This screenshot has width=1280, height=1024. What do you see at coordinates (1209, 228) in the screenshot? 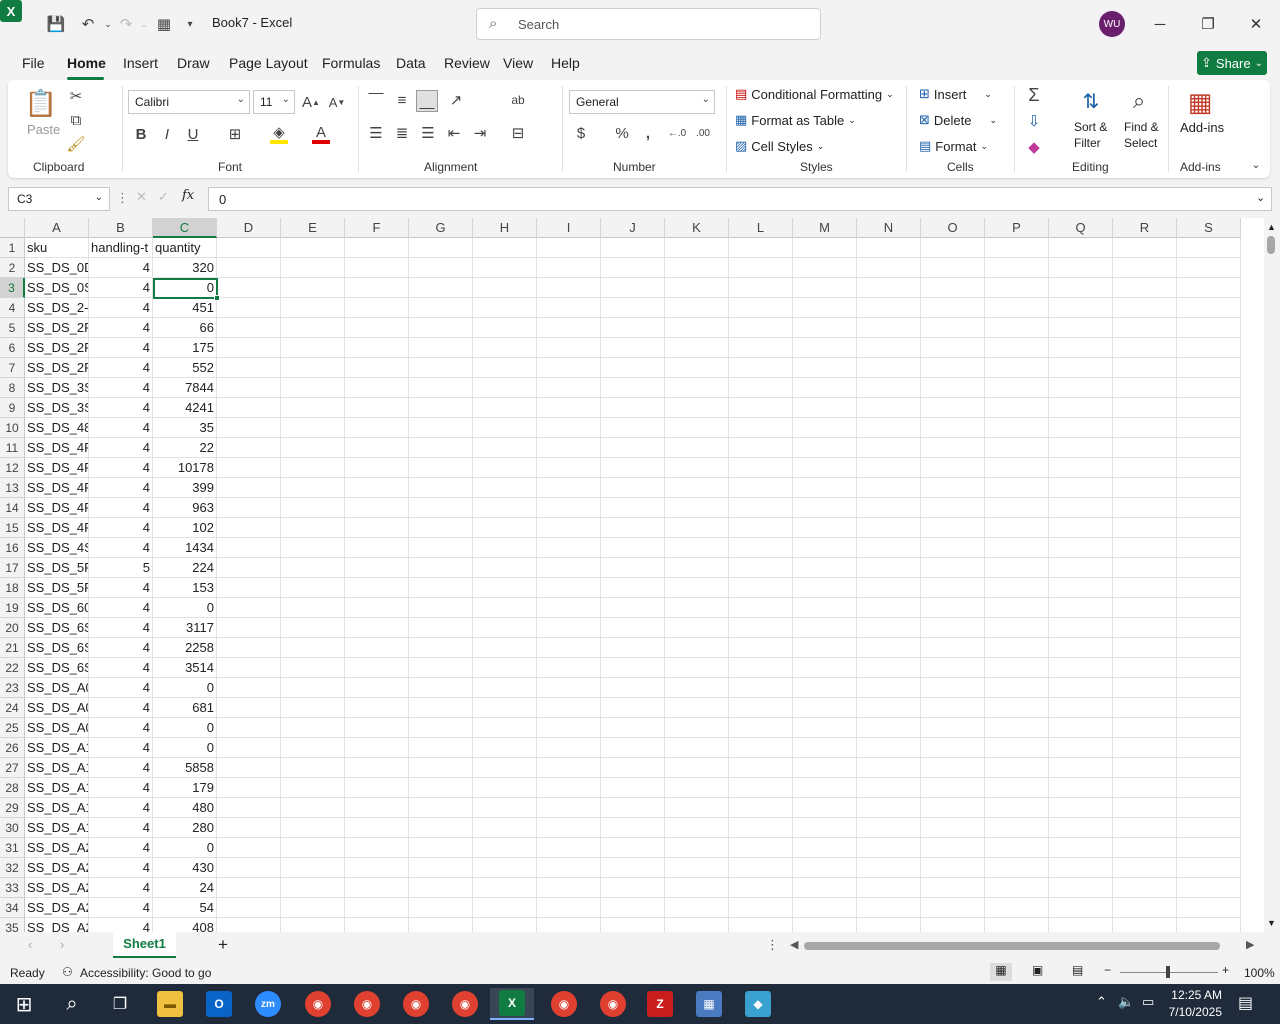
I see `column-header-s: S` at bounding box center [1209, 228].